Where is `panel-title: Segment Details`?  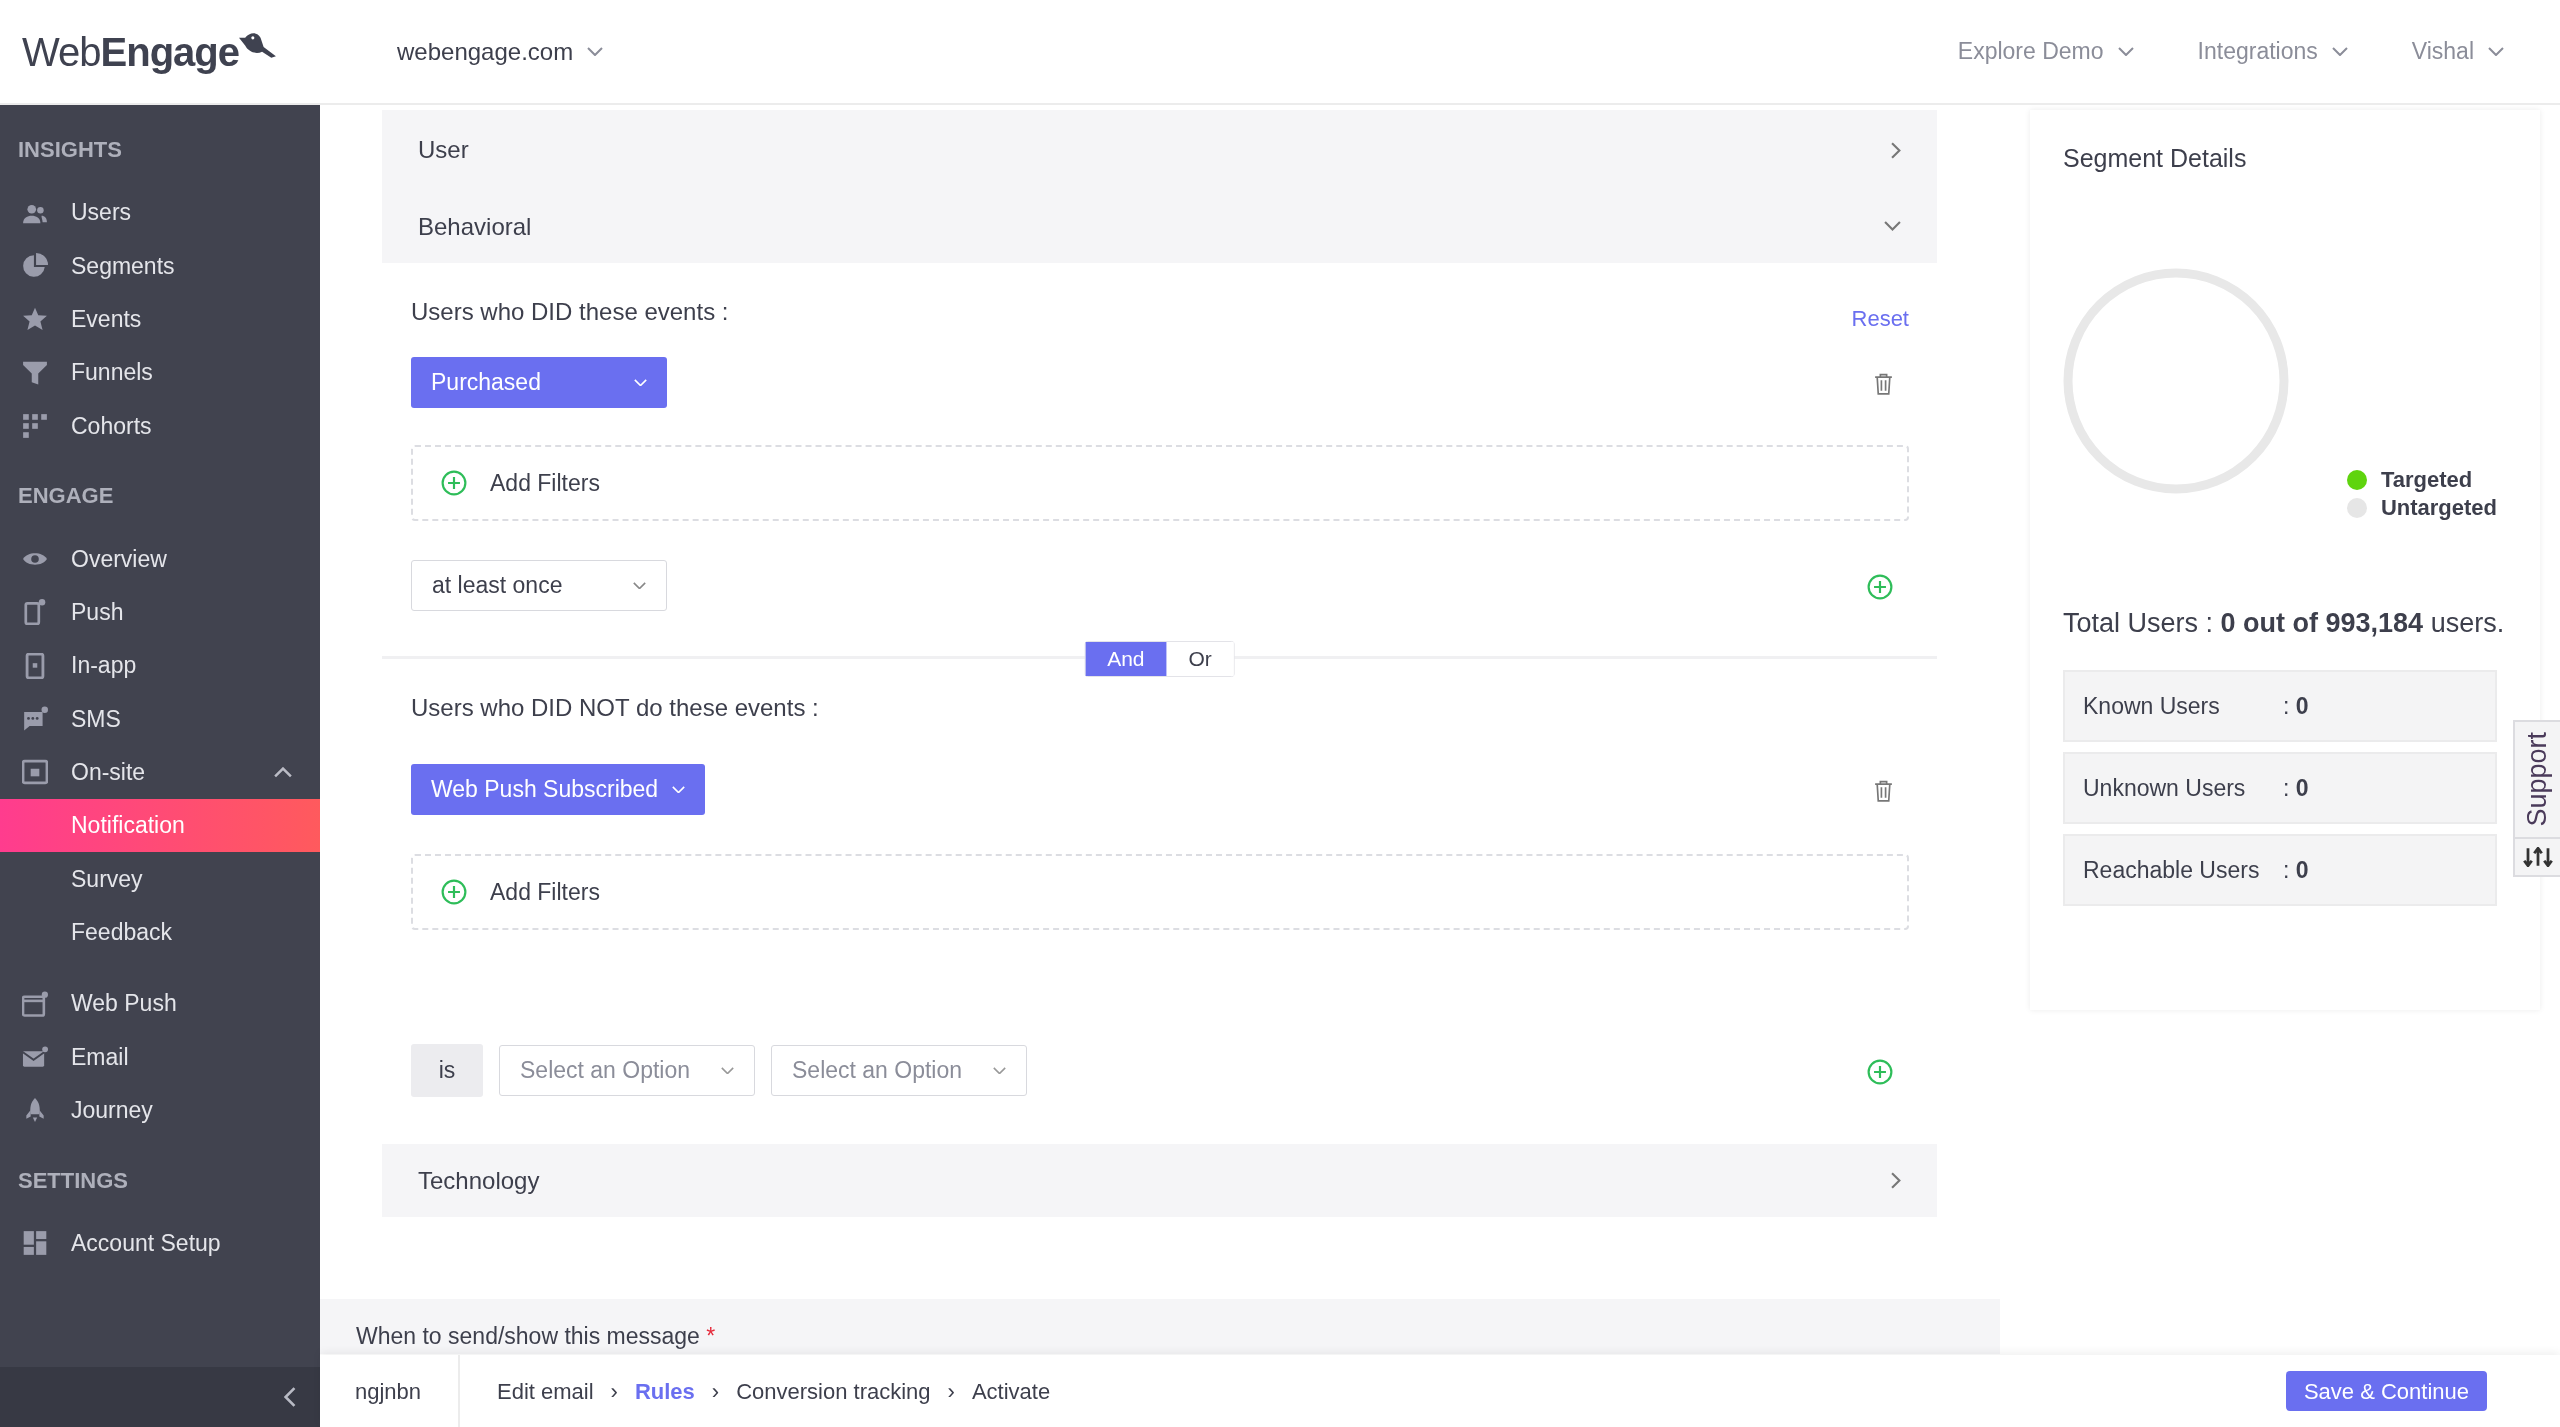 panel-title: Segment Details is located at coordinates (2155, 158).